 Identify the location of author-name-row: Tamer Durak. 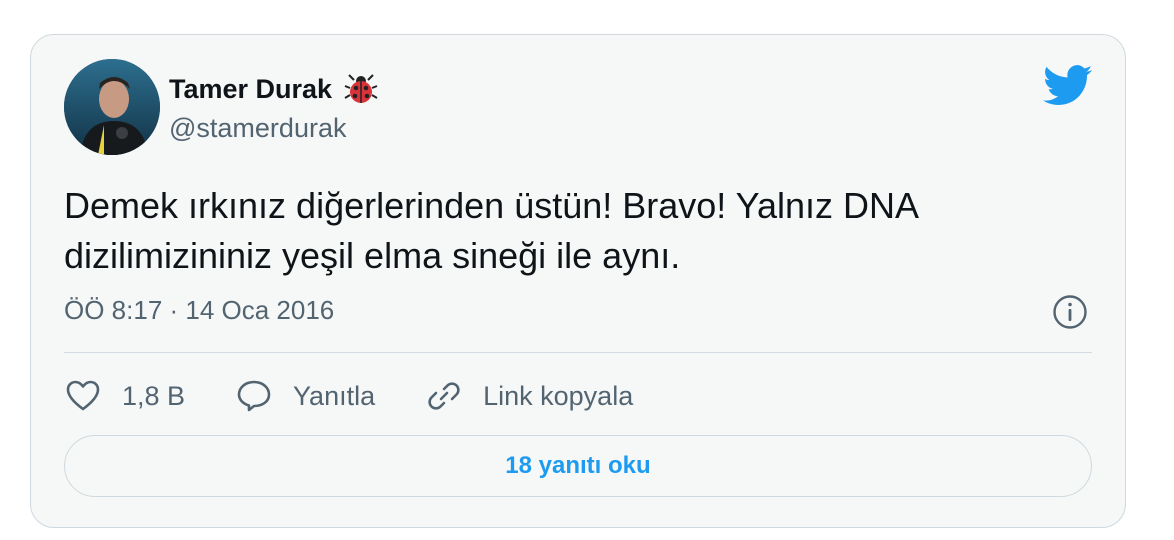
(273, 89).